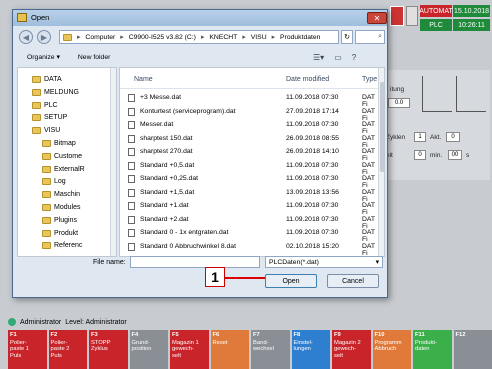 This screenshot has width=492, height=369. What do you see at coordinates (440, 19) in the screenshot?
I see `status-panel: AUTOMAT 15.10.2018 PLC 10:26:11` at bounding box center [440, 19].